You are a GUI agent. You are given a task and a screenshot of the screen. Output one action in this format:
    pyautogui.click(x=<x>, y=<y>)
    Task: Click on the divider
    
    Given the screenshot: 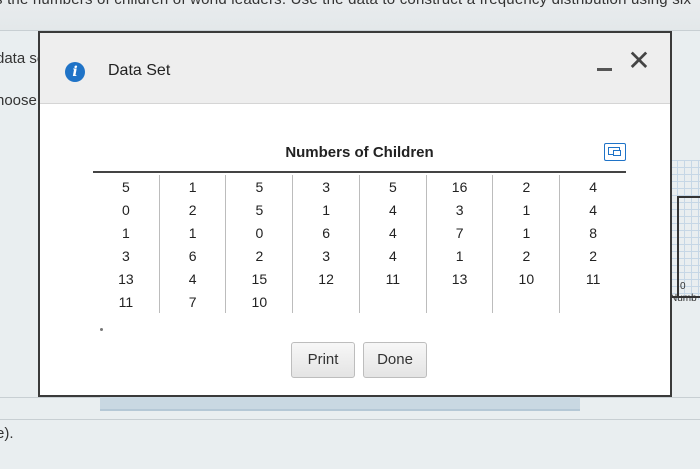 What is the action you would take?
    pyautogui.click(x=350, y=419)
    